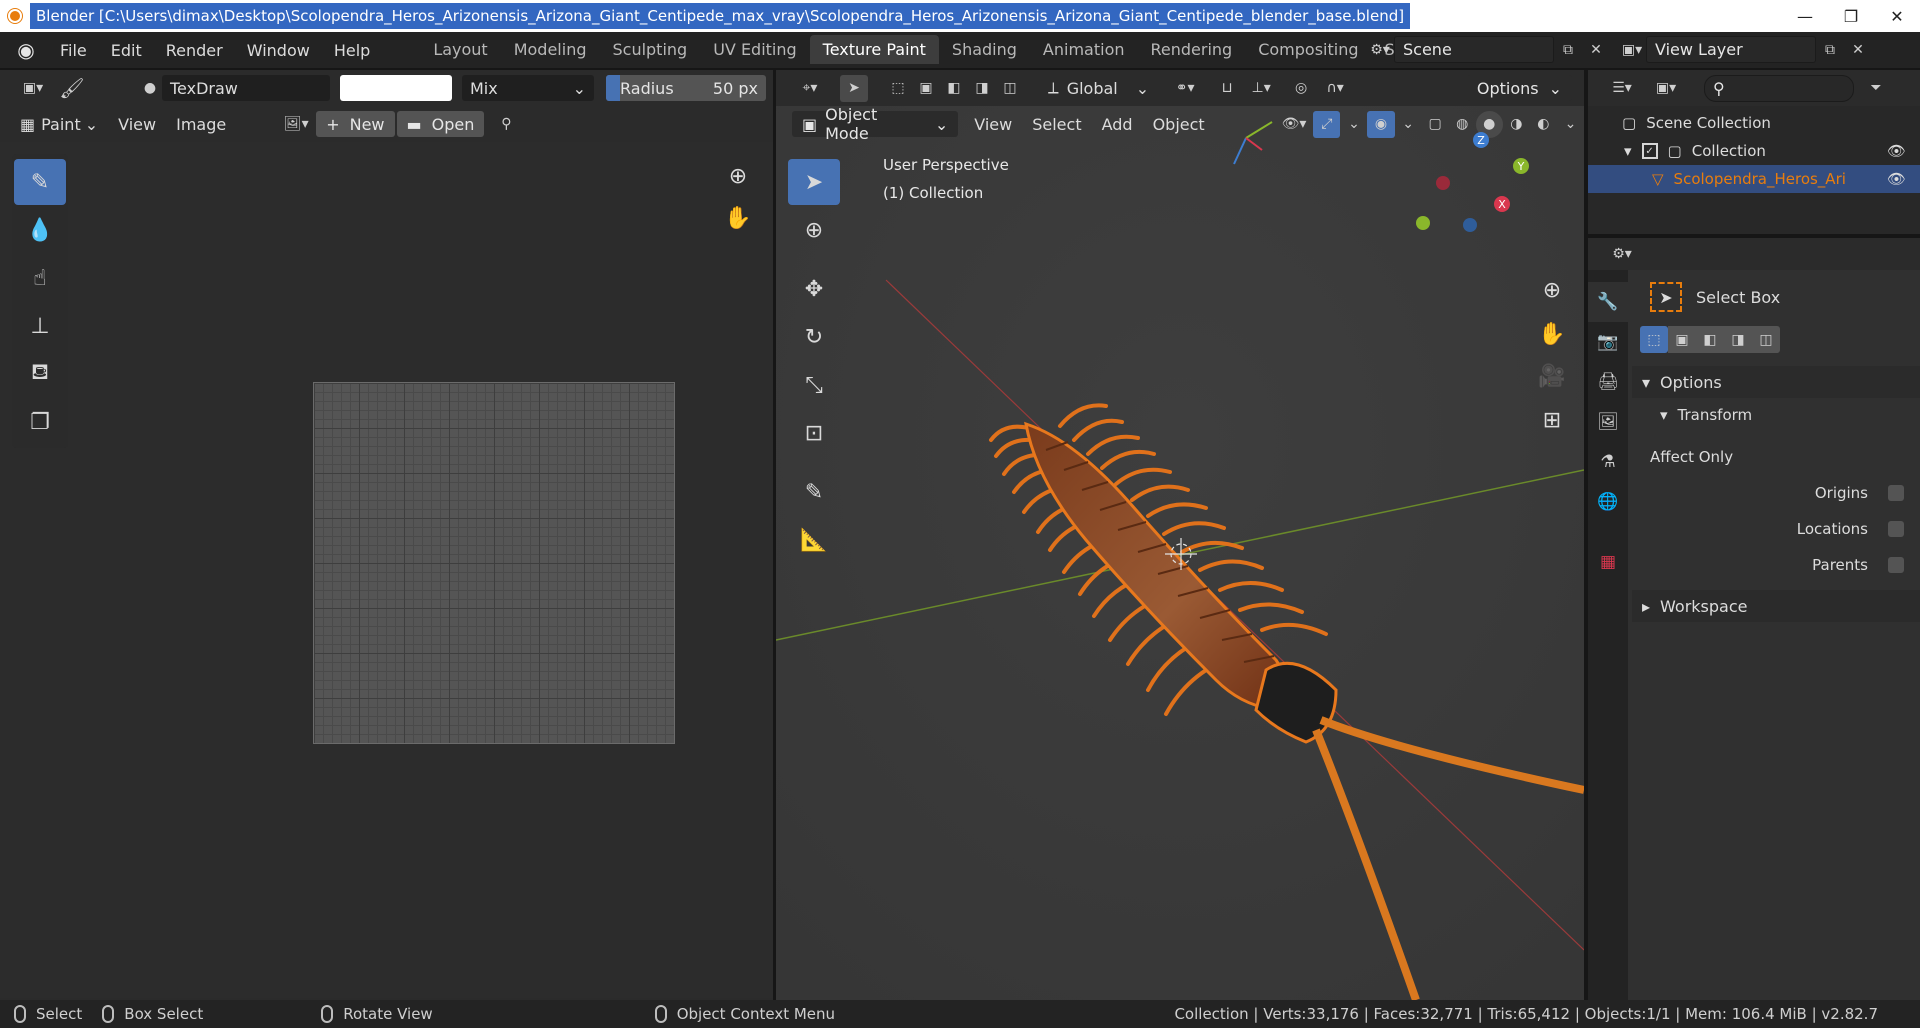 Image resolution: width=1920 pixels, height=1028 pixels. What do you see at coordinates (1380, 49) in the screenshot?
I see `scene-icon: ⚙▾` at bounding box center [1380, 49].